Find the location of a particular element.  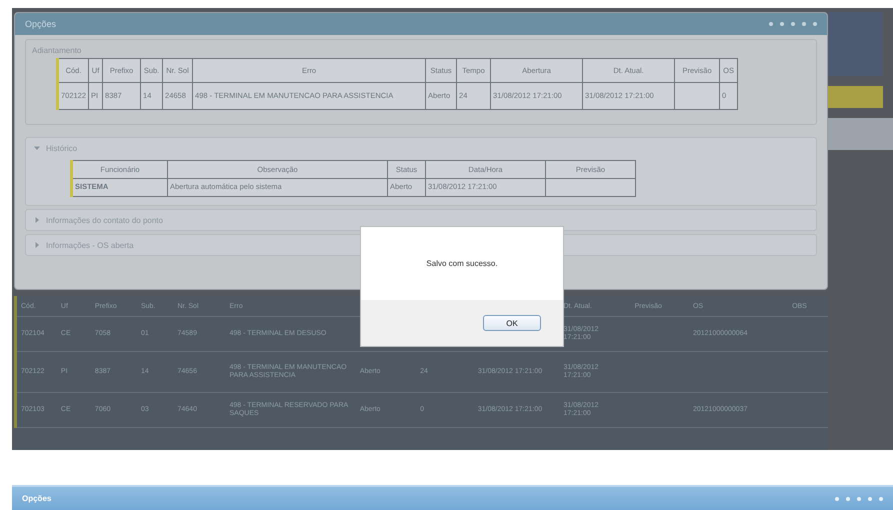

ok-button: OK is located at coordinates (512, 323).